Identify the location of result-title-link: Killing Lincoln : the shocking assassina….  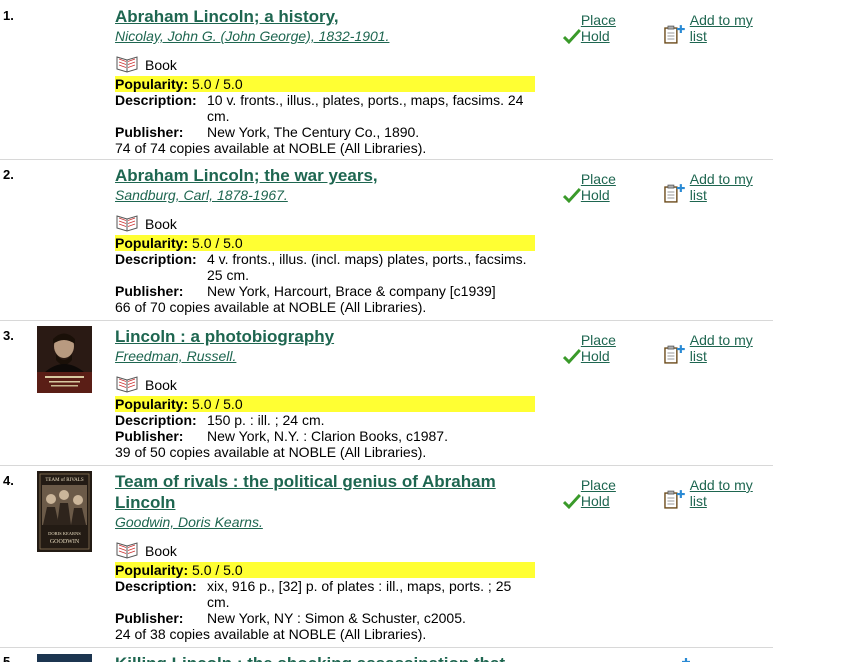
(325, 657).